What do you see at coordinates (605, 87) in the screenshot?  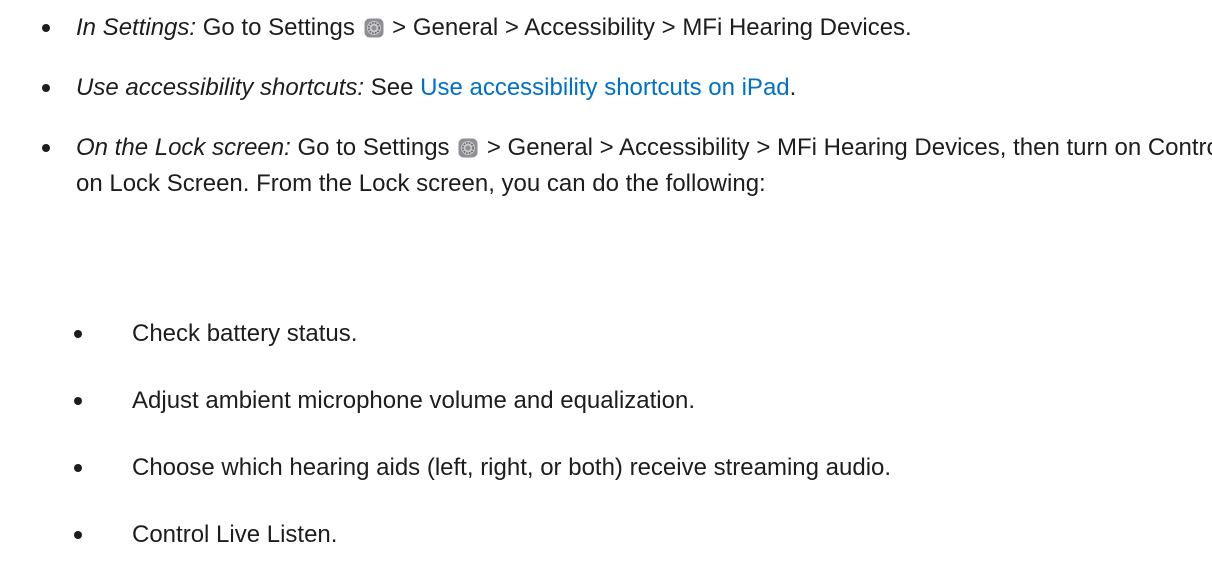 I see `accessibility-shortcuts-link: Use accessibility shortcuts on iPad` at bounding box center [605, 87].